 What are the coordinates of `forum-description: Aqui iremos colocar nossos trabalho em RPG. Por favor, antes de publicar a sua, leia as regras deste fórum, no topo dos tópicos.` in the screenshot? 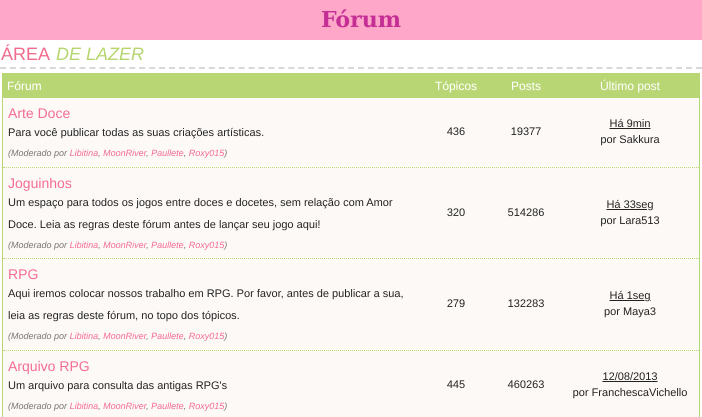 It's located at (206, 305).